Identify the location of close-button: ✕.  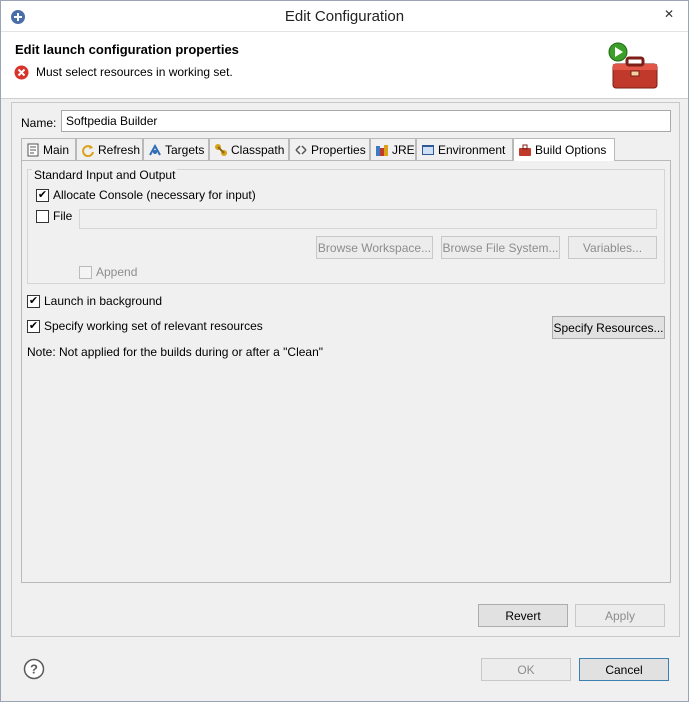
(669, 14).